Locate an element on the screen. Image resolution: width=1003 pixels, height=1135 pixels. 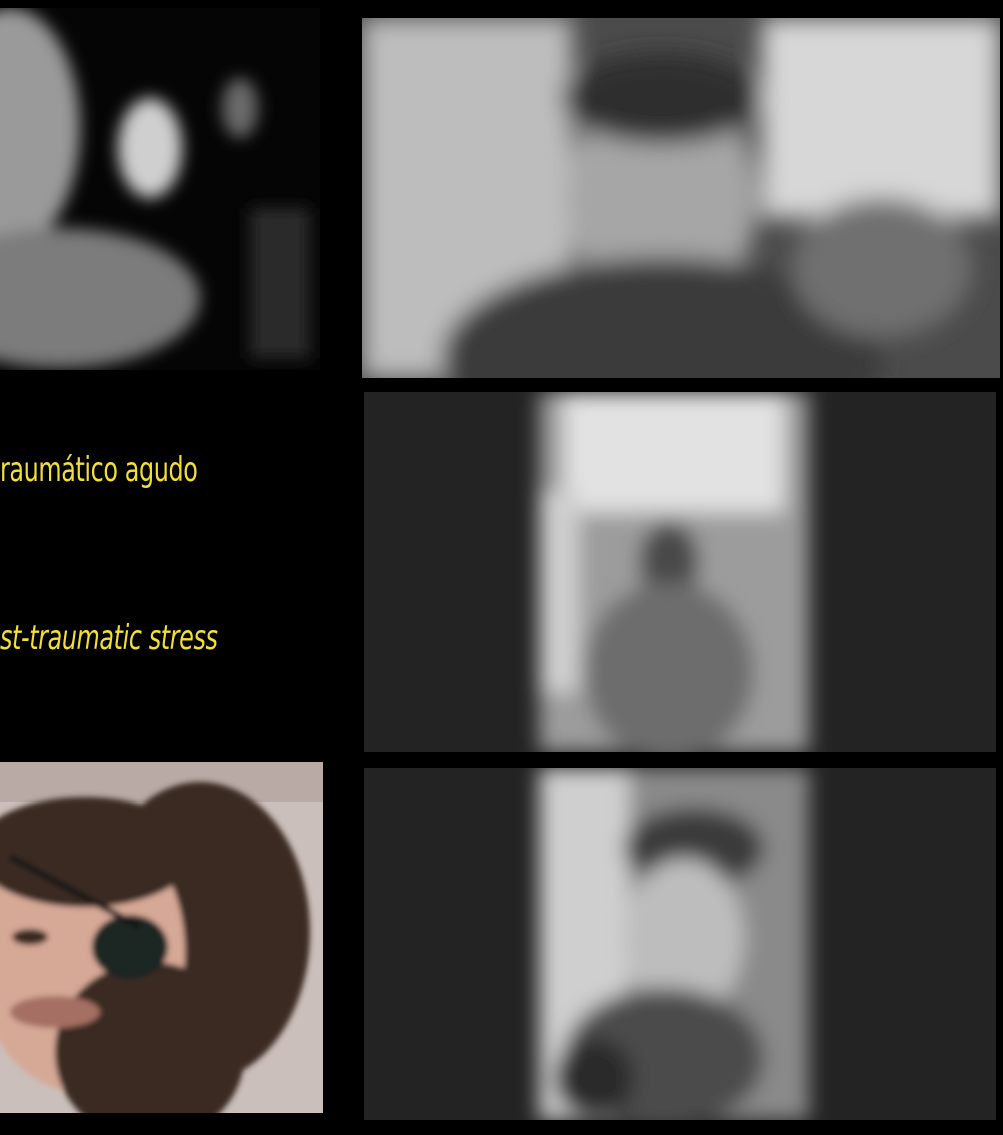
caption-line-english: st-traumatic stress is located at coordinates (109, 638).